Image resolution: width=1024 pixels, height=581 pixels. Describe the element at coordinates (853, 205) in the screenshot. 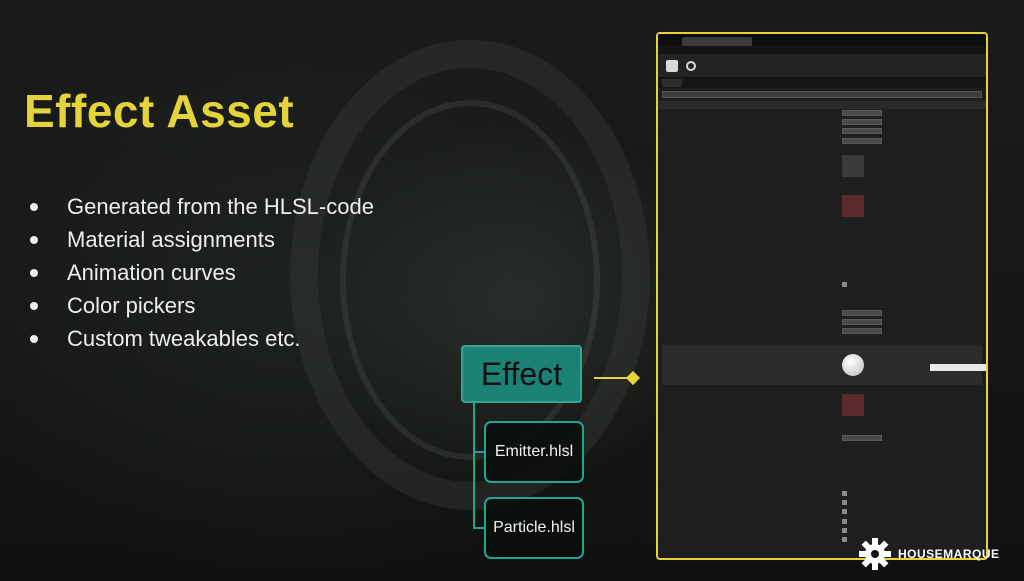

I see `texture-thumbnail` at that location.